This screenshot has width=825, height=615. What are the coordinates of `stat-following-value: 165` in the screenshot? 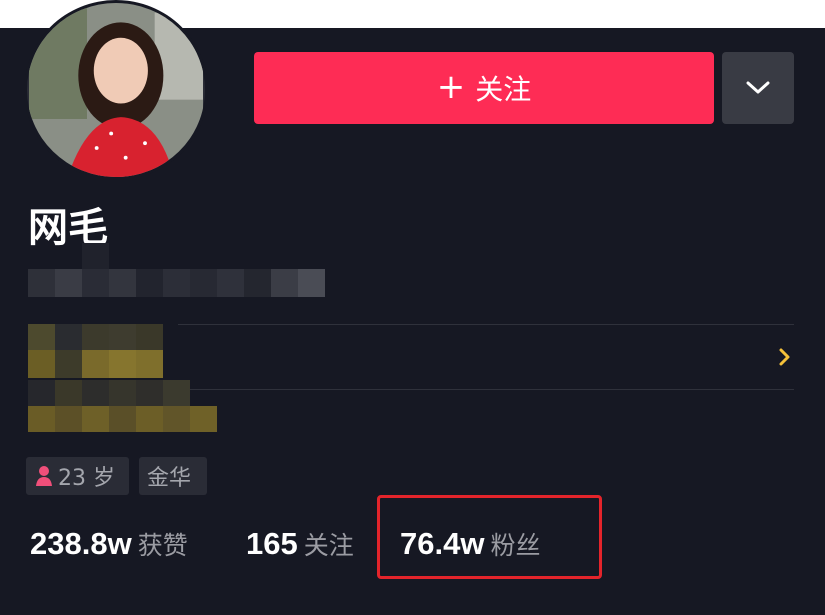 It's located at (272, 543).